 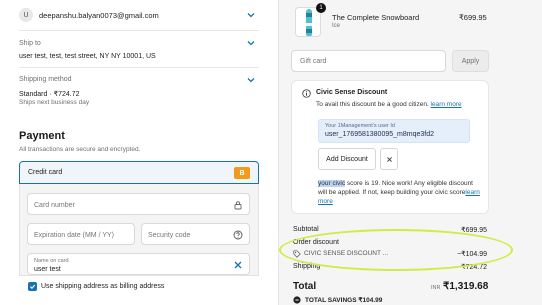 I want to click on order-discount-row: Order discount, so click(x=390, y=242).